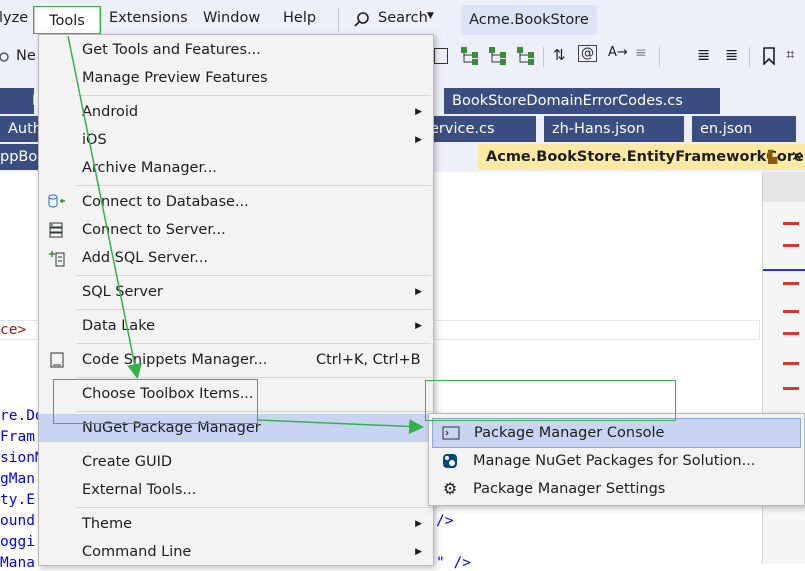  Describe the element at coordinates (340, 426) in the screenshot. I see `annotation-arrow-nuget-to-console` at that location.